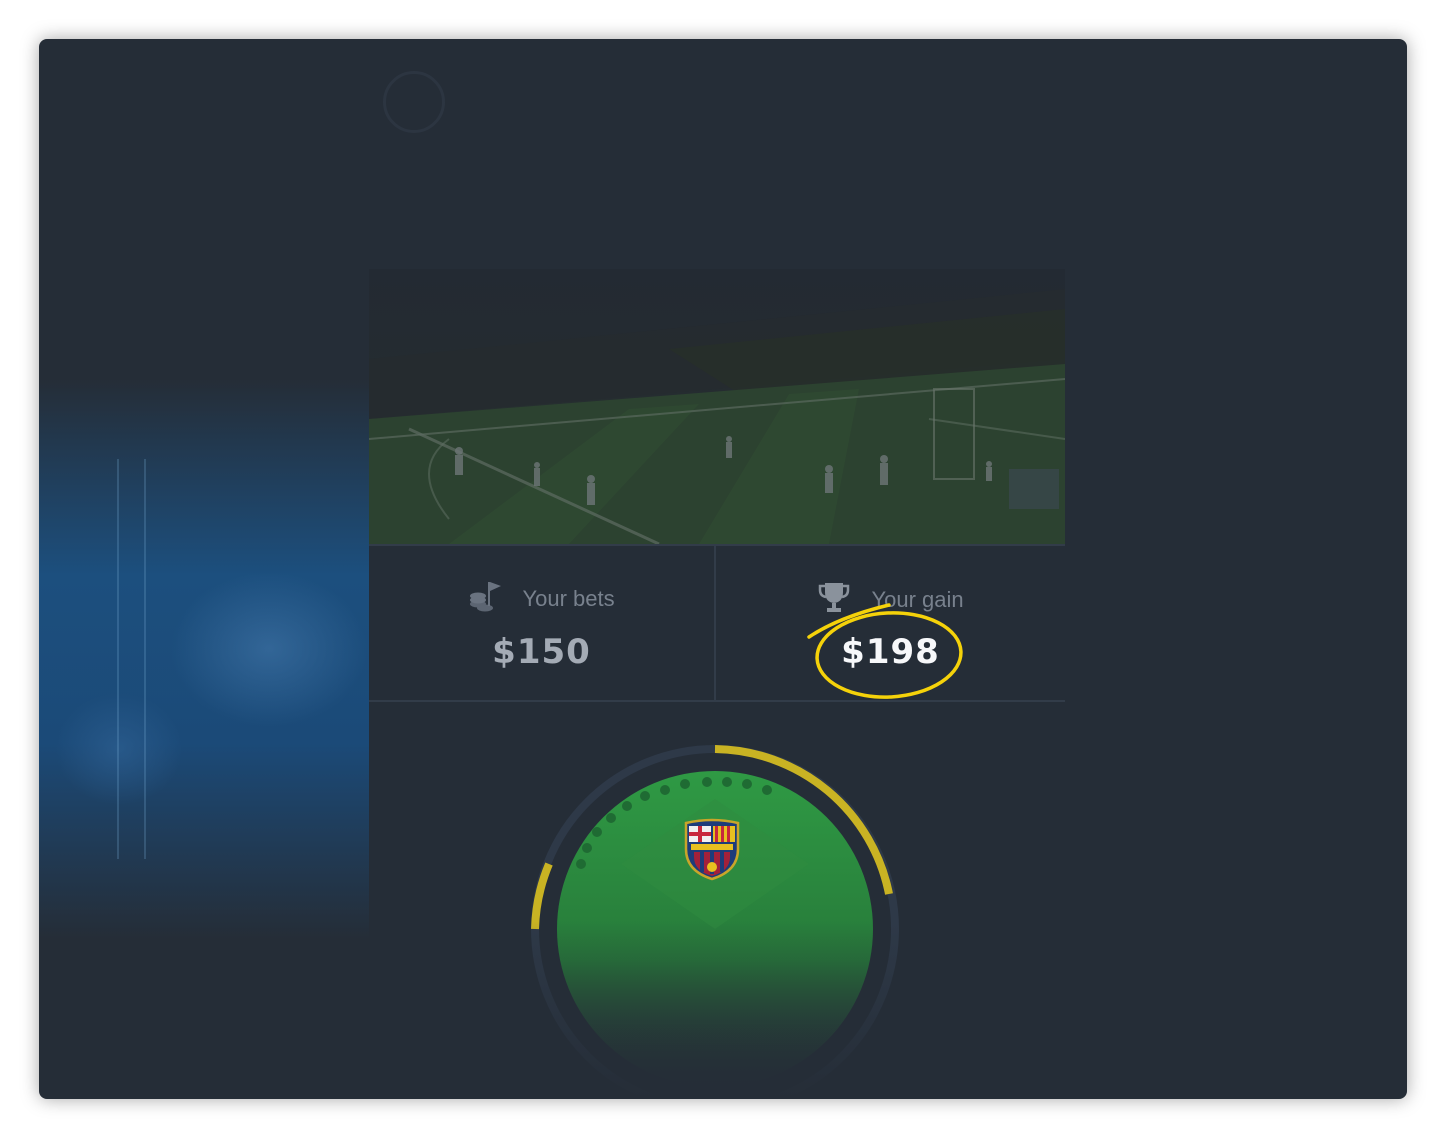 The height and width of the screenshot is (1136, 1444). What do you see at coordinates (717, 416) in the screenshot?
I see `football-field-image` at bounding box center [717, 416].